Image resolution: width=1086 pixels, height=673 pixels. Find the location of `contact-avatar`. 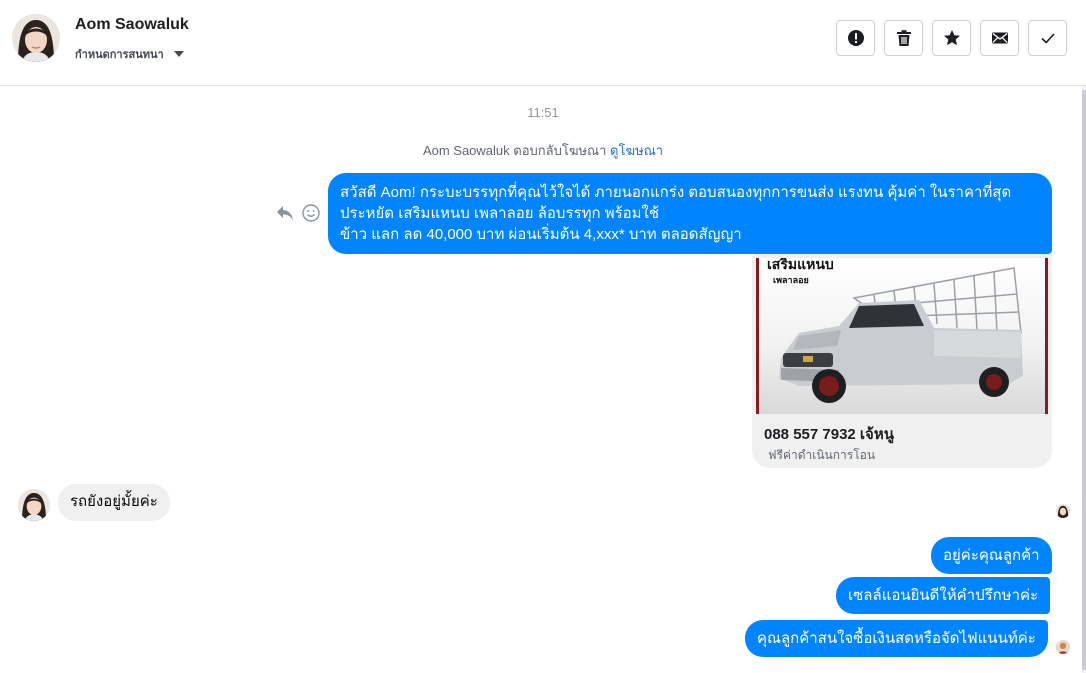

contact-avatar is located at coordinates (36, 38).